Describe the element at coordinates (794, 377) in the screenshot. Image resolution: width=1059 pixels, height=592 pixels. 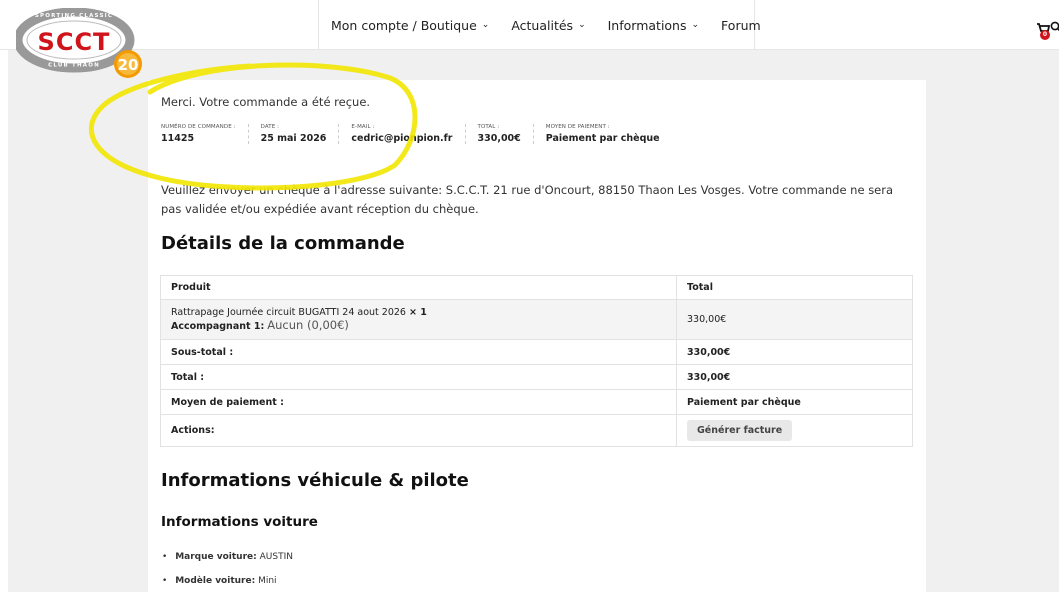
I see `total-value: 330,00€` at that location.